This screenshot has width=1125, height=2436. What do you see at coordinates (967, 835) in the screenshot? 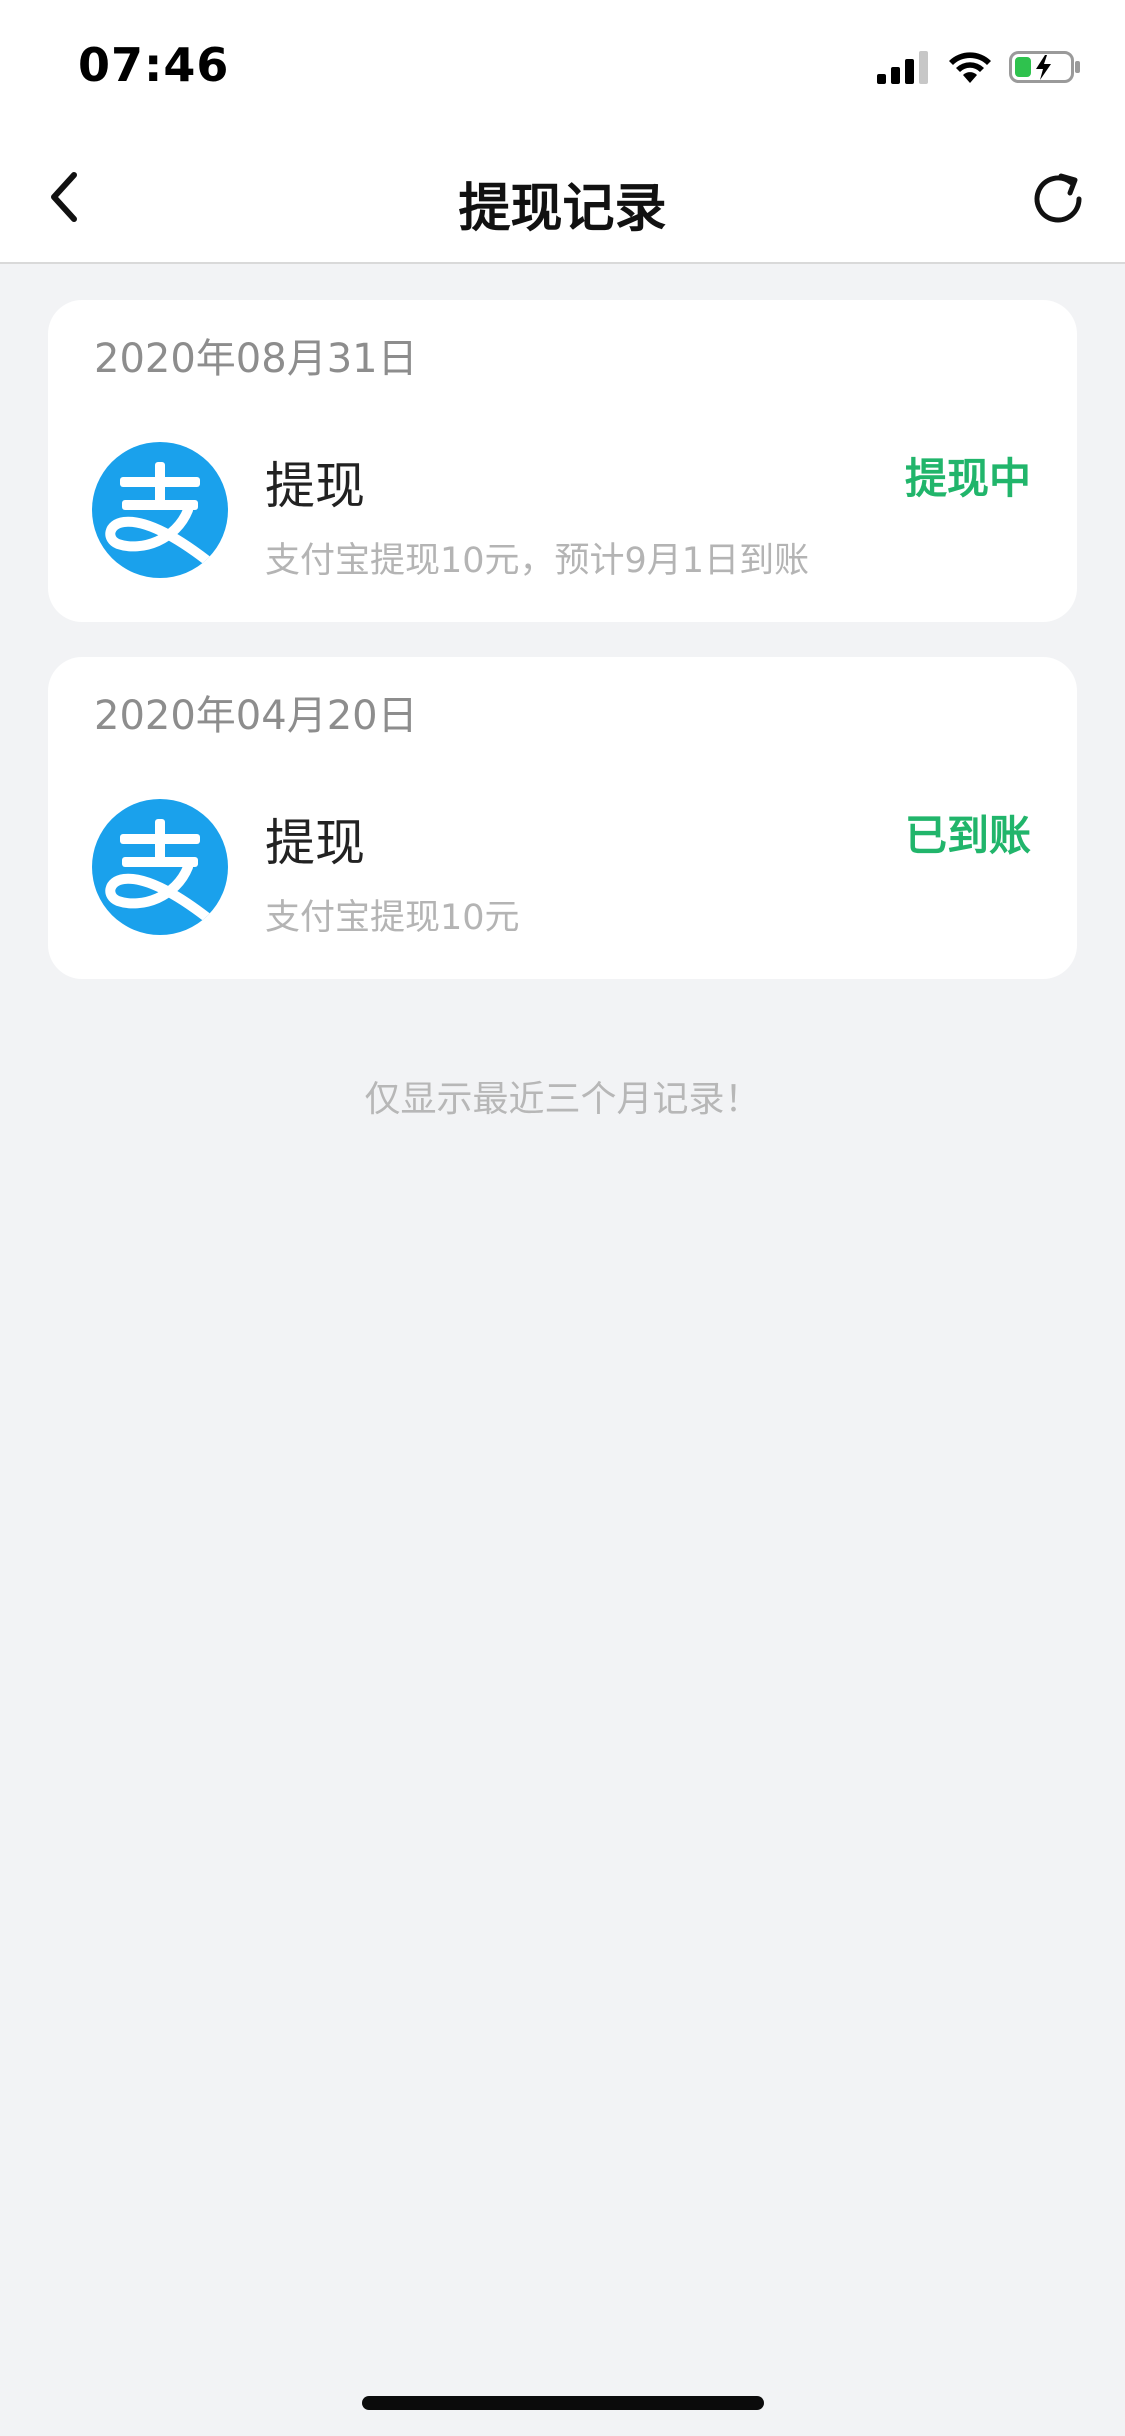
I see `status-badge: 已到账` at bounding box center [967, 835].